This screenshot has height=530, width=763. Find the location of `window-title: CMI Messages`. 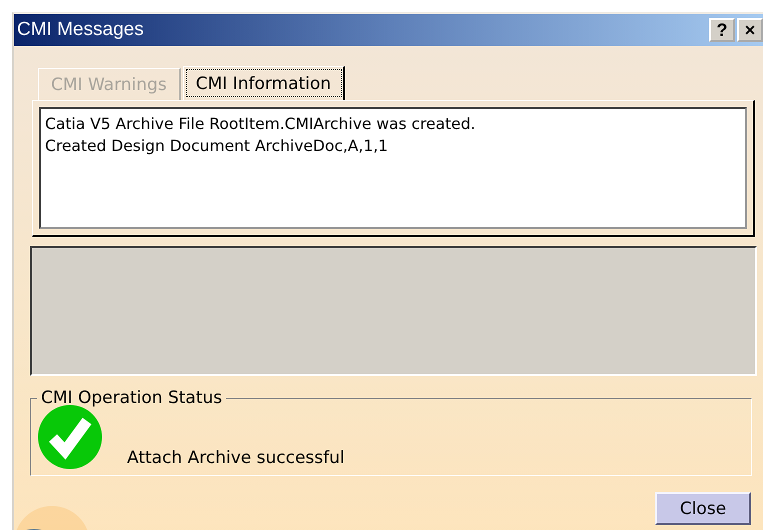

window-title: CMI Messages is located at coordinates (80, 30).